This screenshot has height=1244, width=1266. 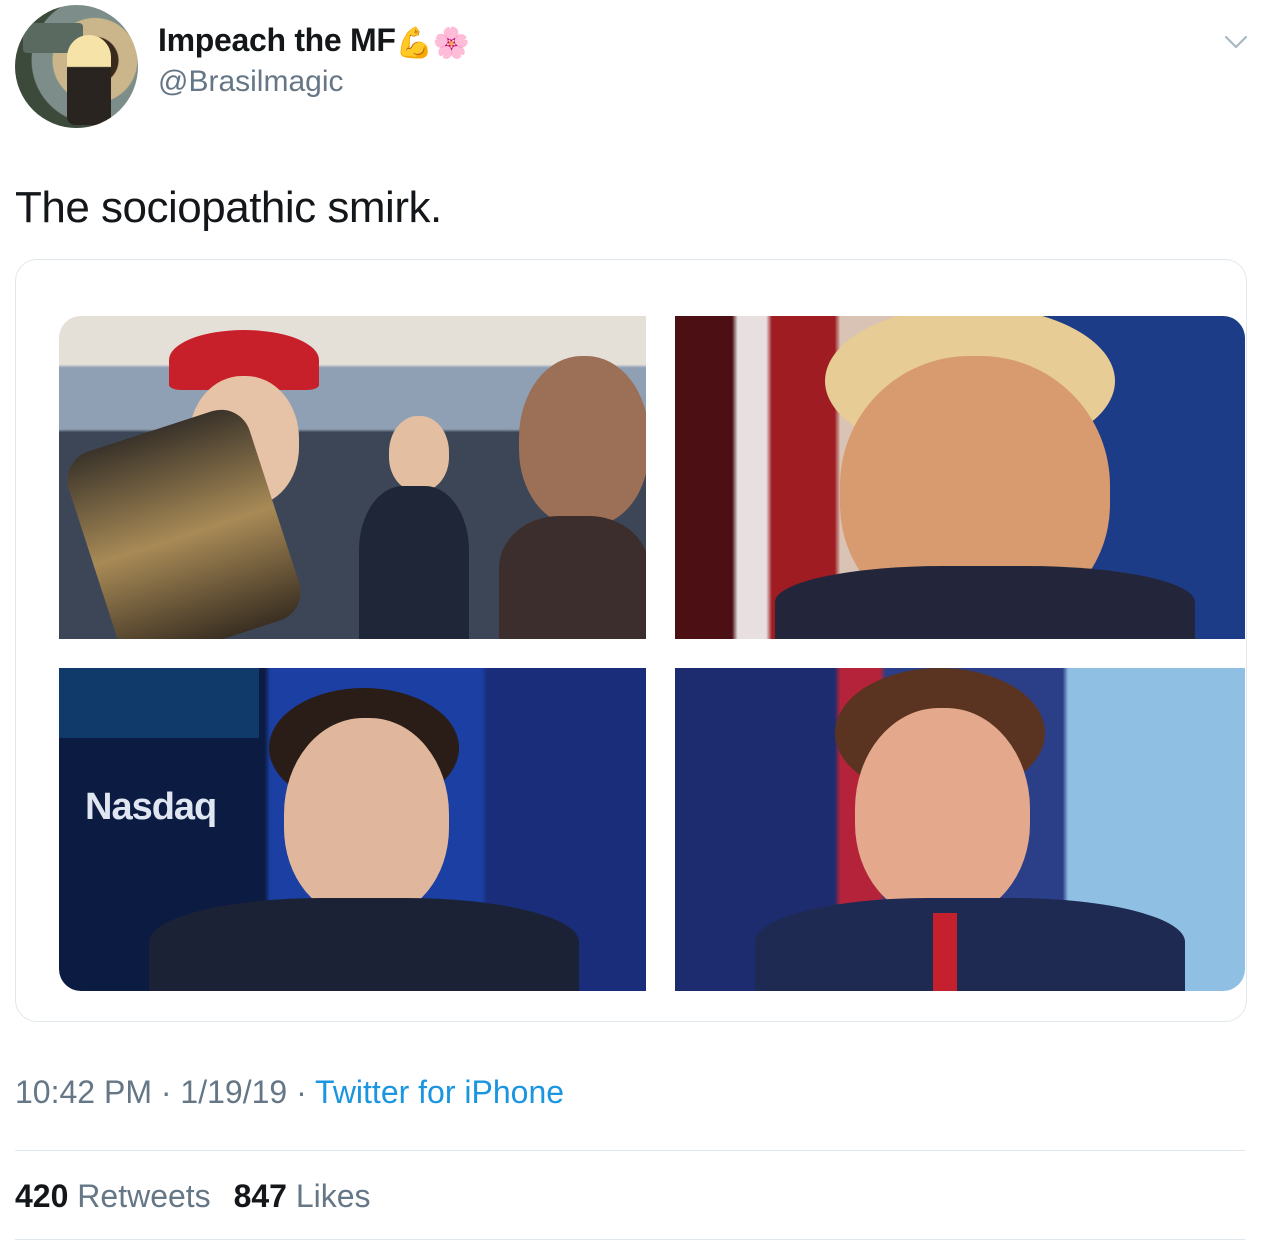 I want to click on divider-top, so click(x=630, y=1150).